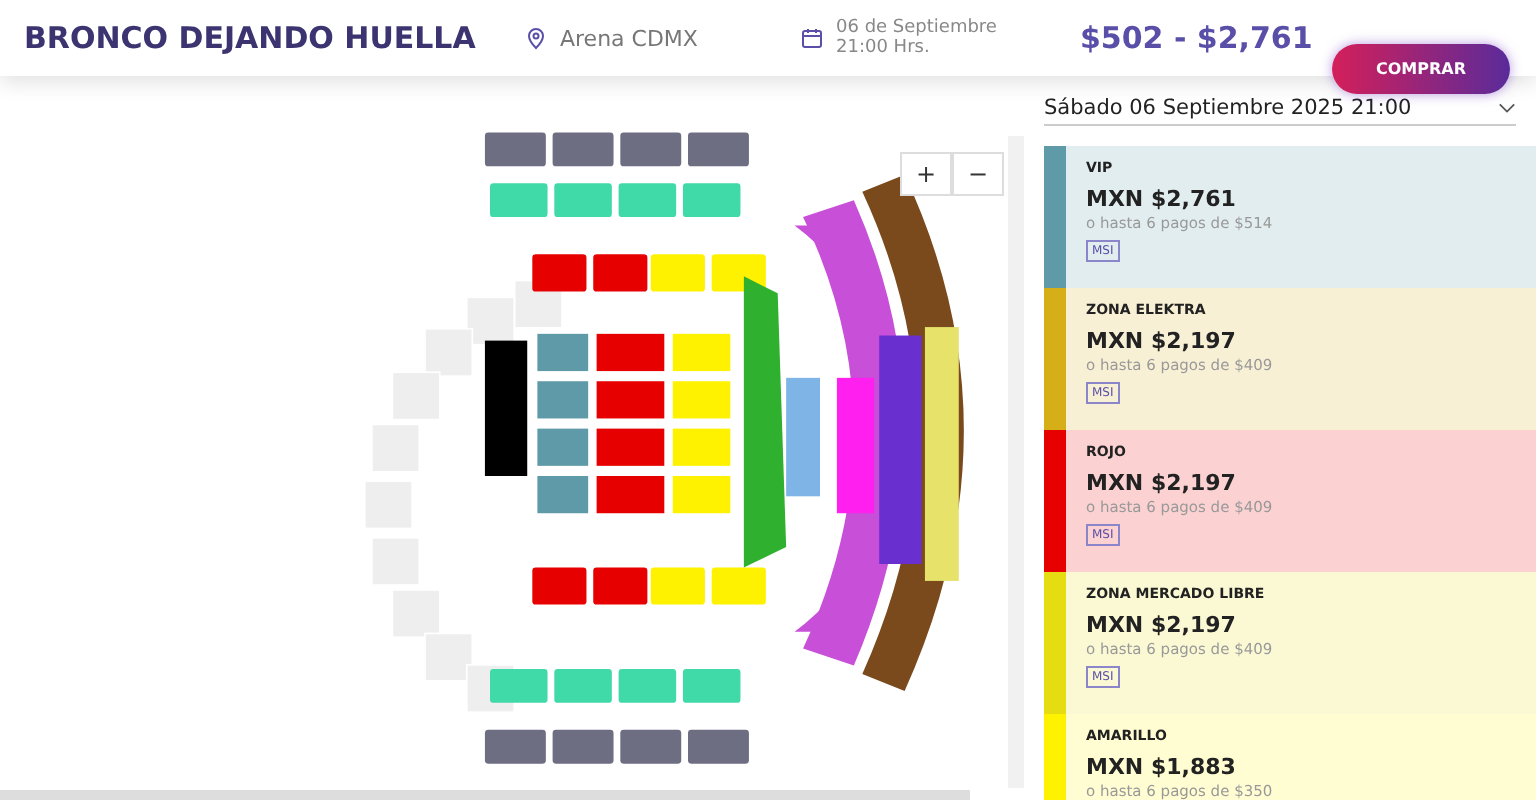 The height and width of the screenshot is (800, 1536). What do you see at coordinates (1280, 109) in the screenshot?
I see `date-select: Sábado 06 Septiembre 2025 21:00` at bounding box center [1280, 109].